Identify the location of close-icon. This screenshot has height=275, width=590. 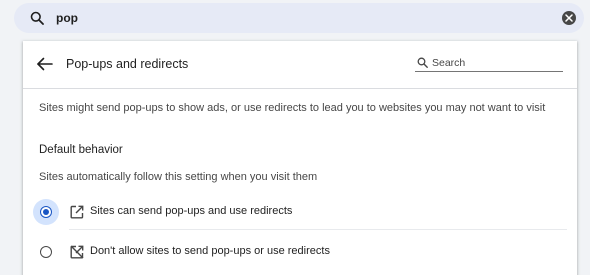
(569, 18).